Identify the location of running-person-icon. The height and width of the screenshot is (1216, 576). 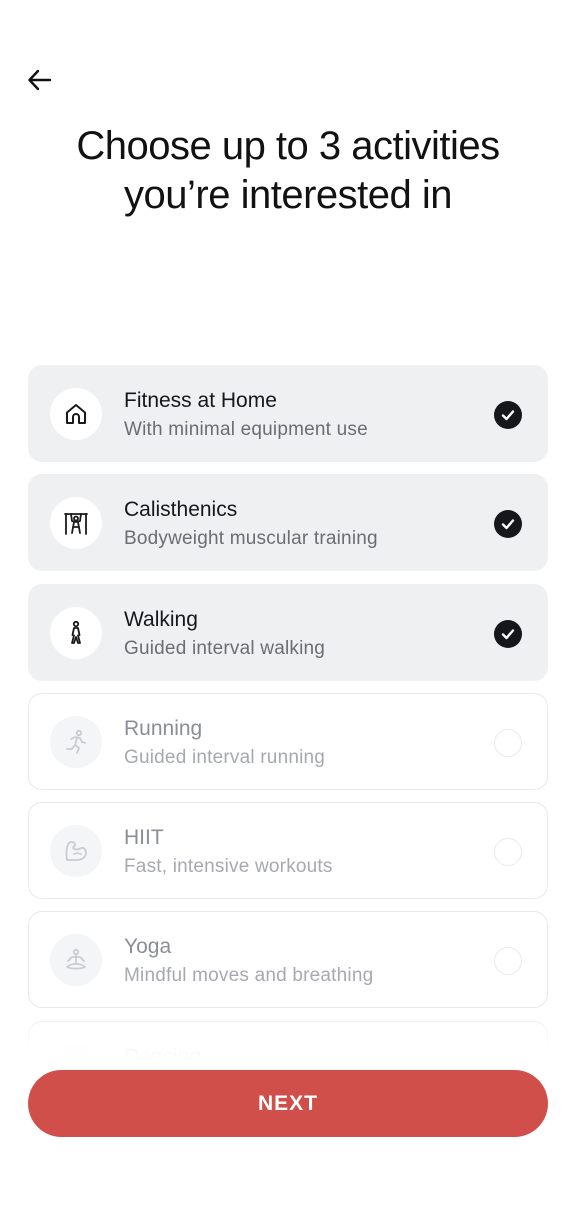
(76, 741).